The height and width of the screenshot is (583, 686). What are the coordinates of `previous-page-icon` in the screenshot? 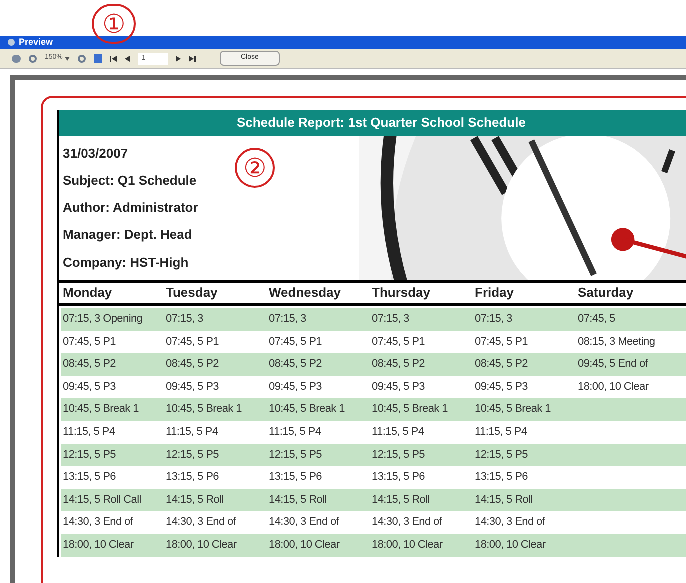 It's located at (127, 59).